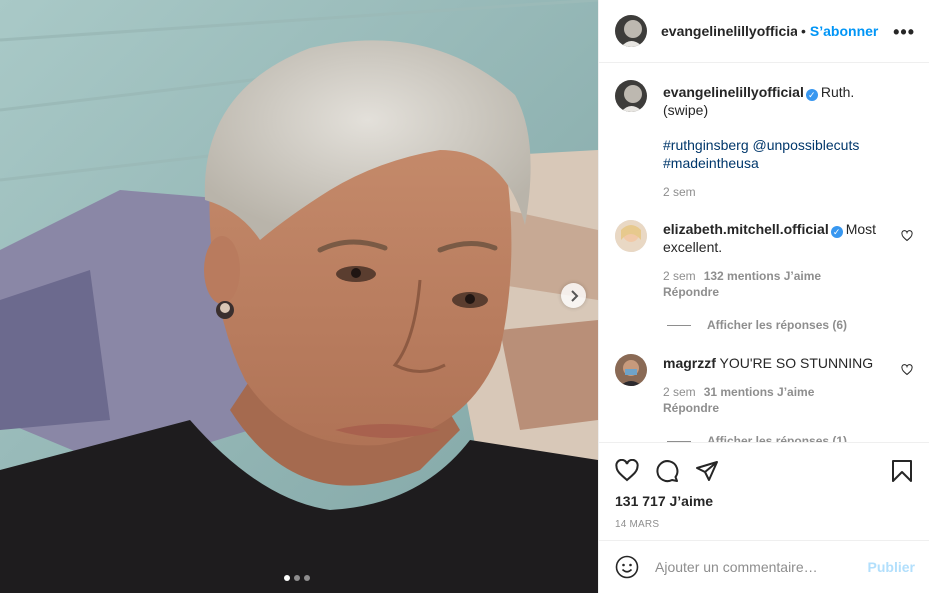  What do you see at coordinates (755, 567) in the screenshot?
I see `comment-input` at bounding box center [755, 567].